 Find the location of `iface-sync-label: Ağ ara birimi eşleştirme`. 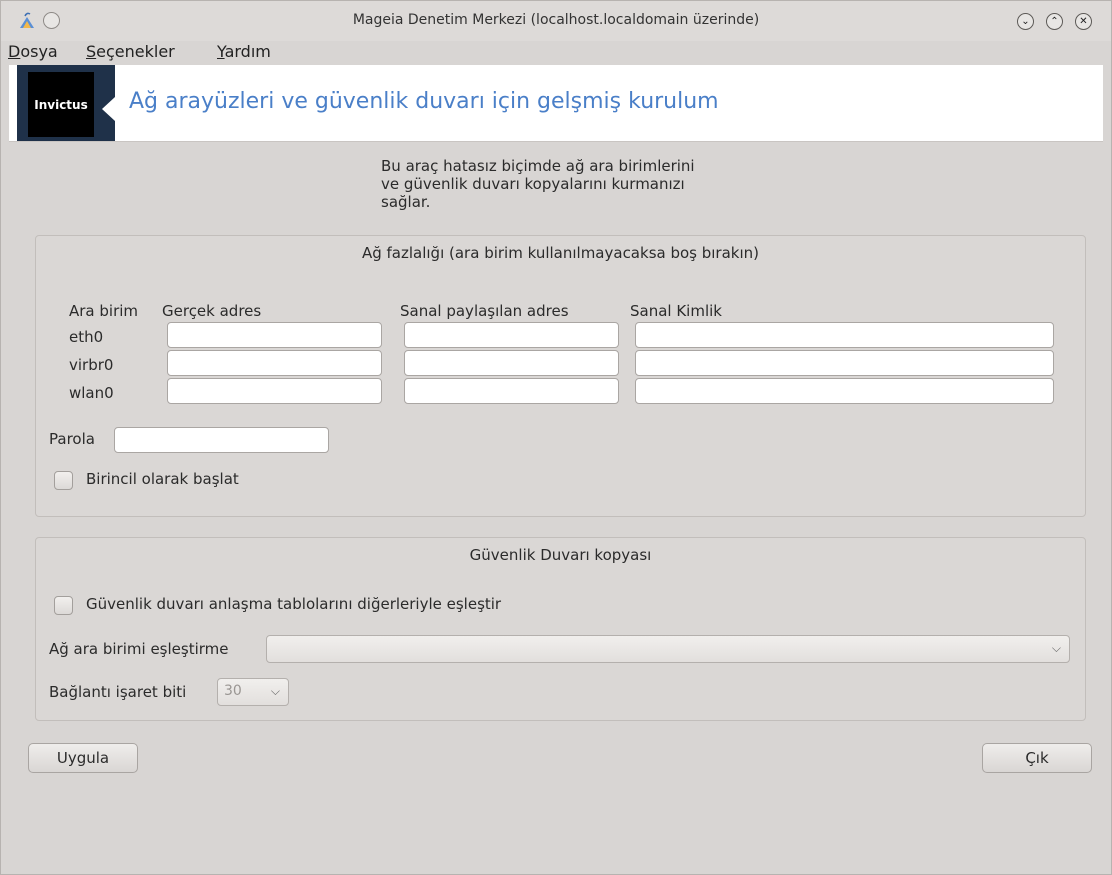

iface-sync-label: Ağ ara birimi eşleştirme is located at coordinates (139, 649).